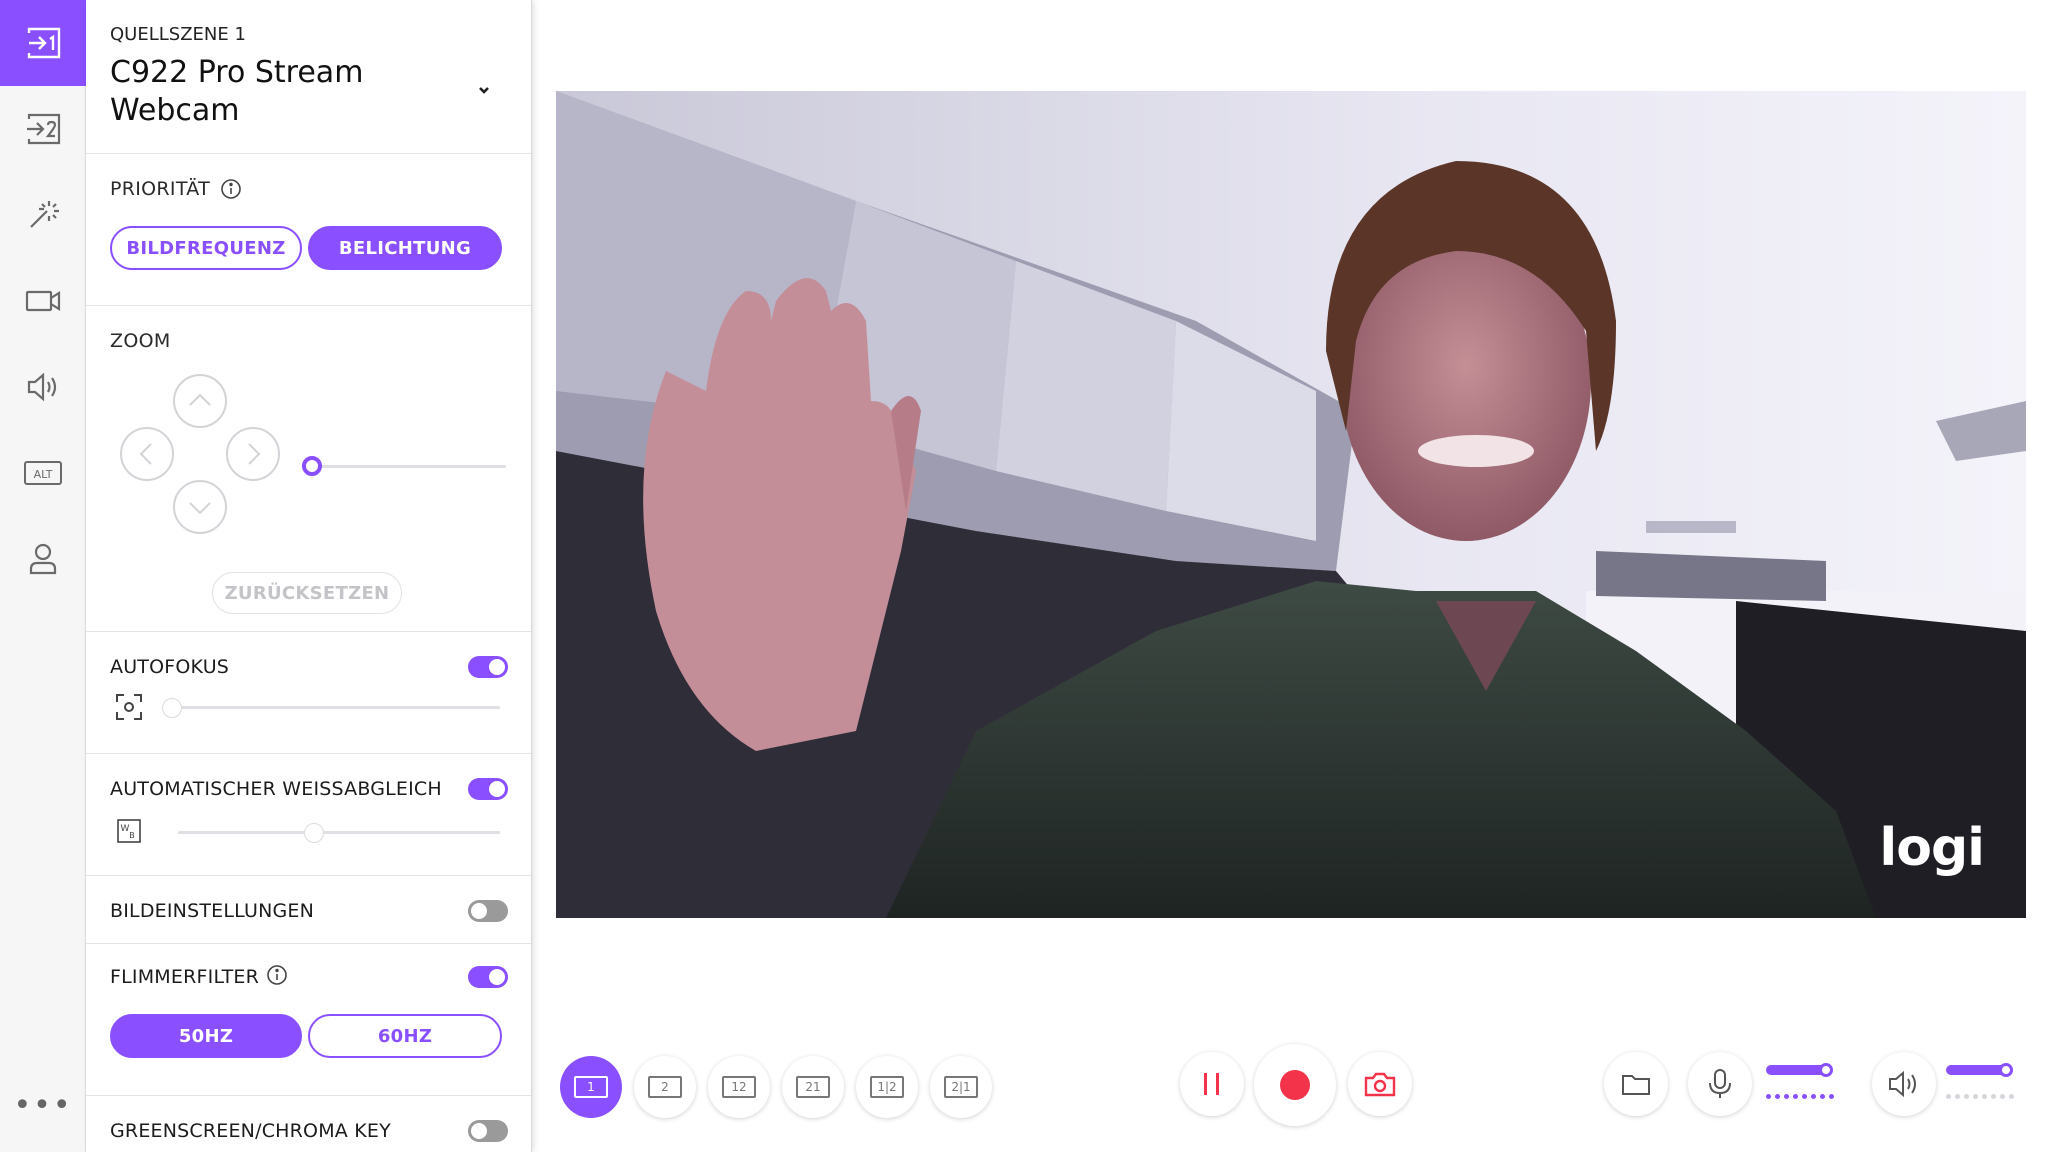 This screenshot has width=2048, height=1152. I want to click on source-1-tab, so click(43, 43).